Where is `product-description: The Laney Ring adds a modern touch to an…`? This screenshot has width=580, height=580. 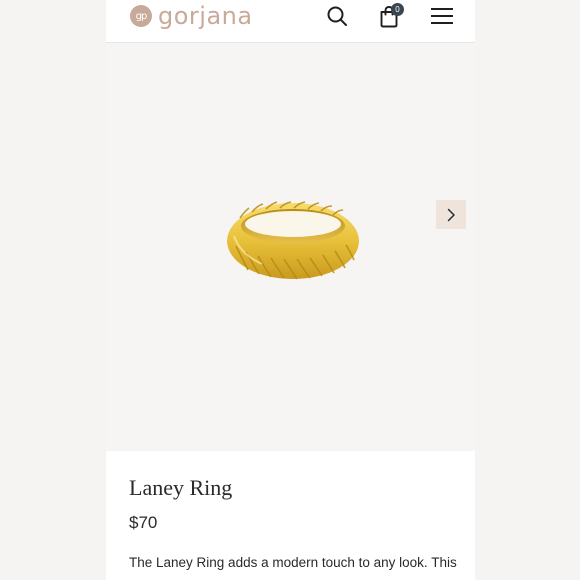 product-description: The Laney Ring adds a modern touch to an… is located at coordinates (293, 562).